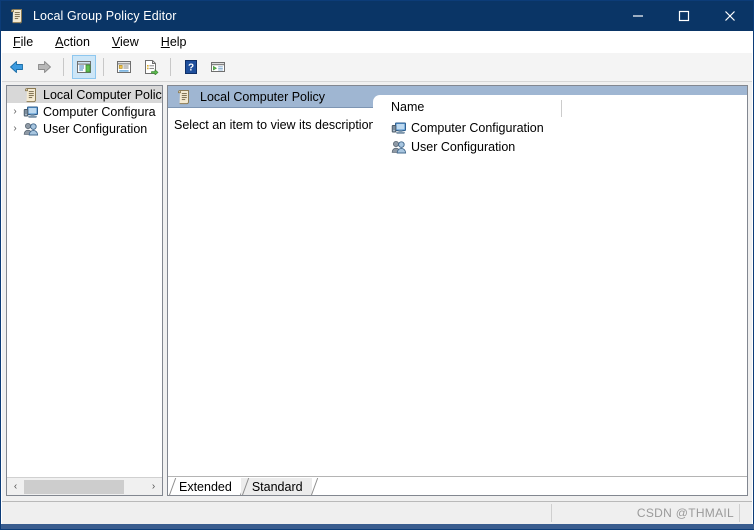 The height and width of the screenshot is (530, 754). What do you see at coordinates (263, 96) in the screenshot?
I see `page-title: Local Computer Policy` at bounding box center [263, 96].